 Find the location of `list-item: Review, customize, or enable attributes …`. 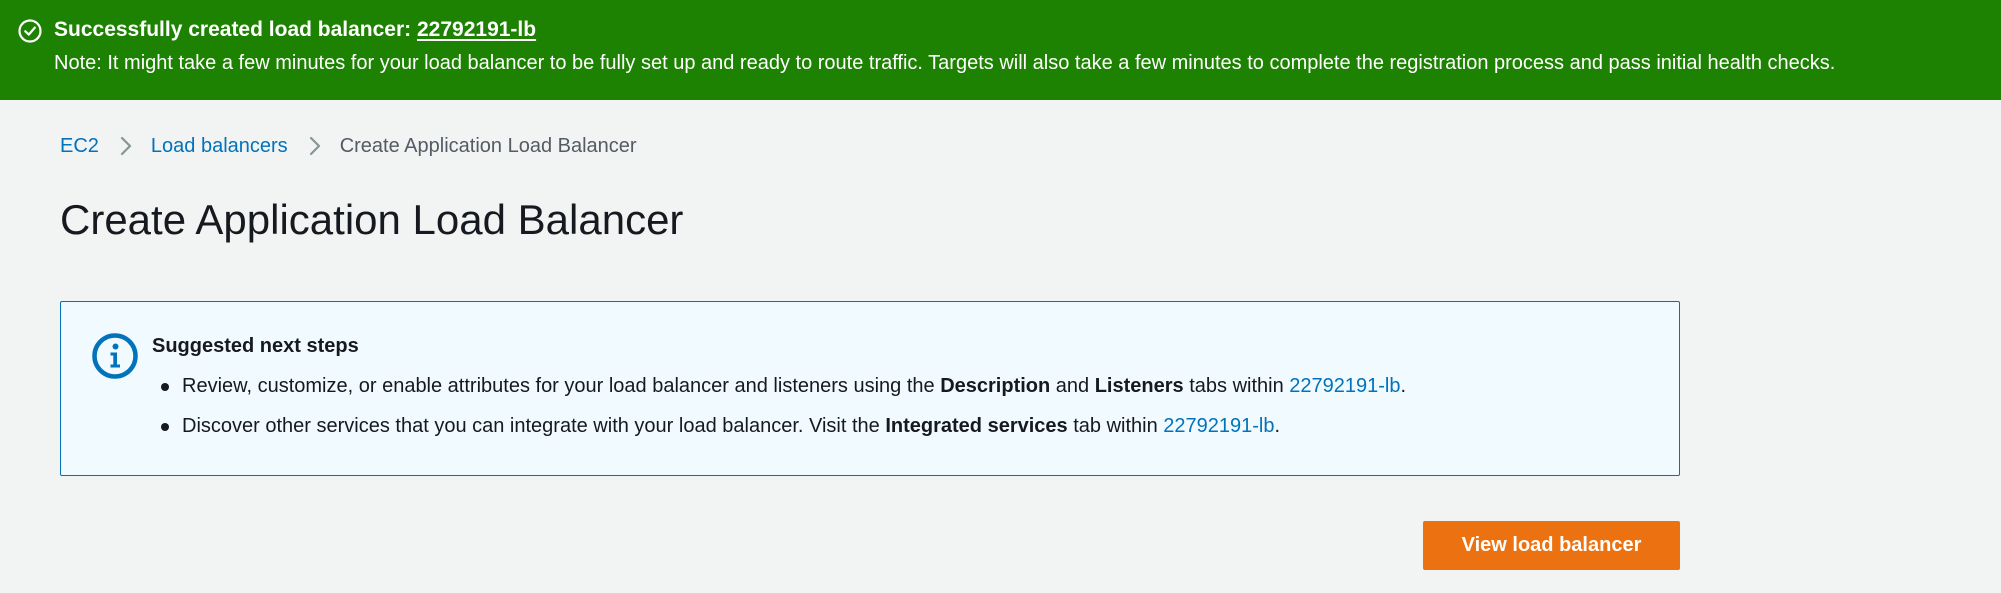

list-item: Review, customize, or enable attributes … is located at coordinates (779, 386).